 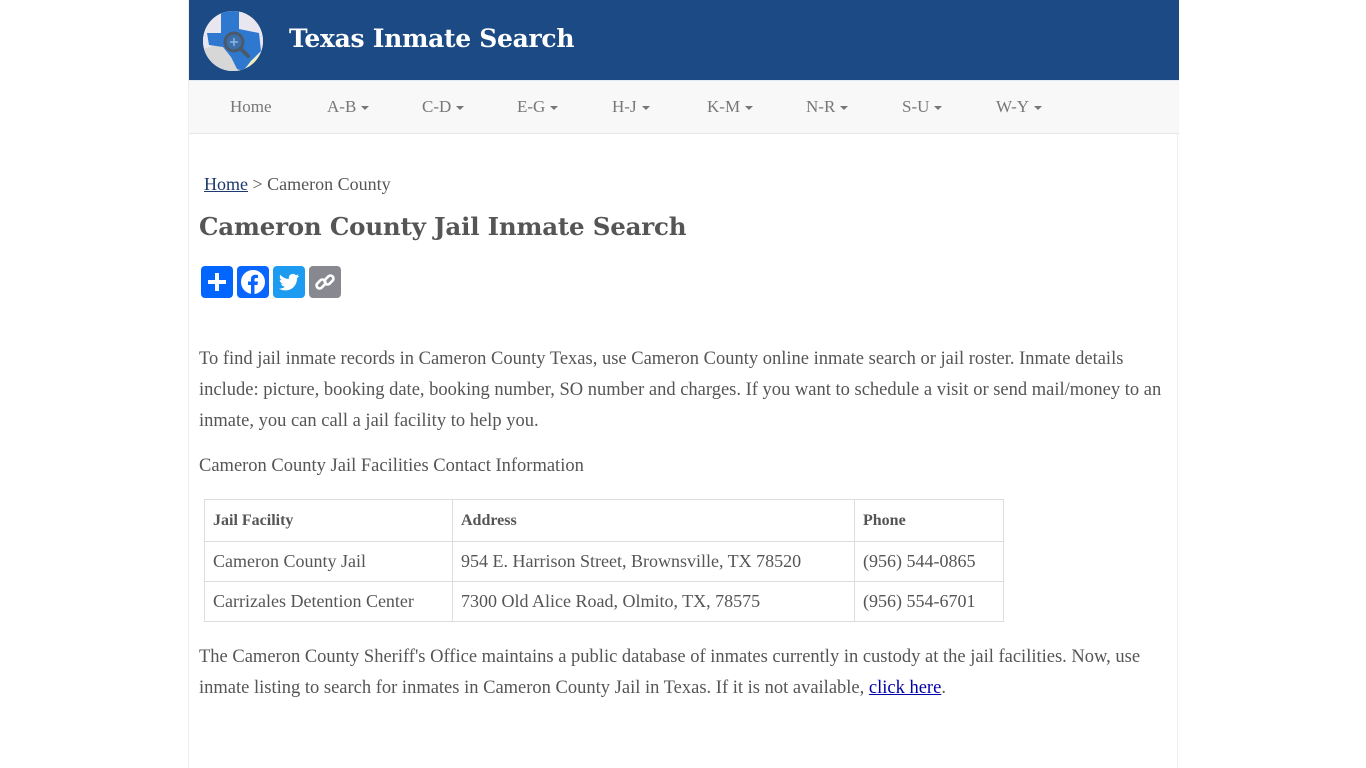 I want to click on nav-label: S-U, so click(x=916, y=106).